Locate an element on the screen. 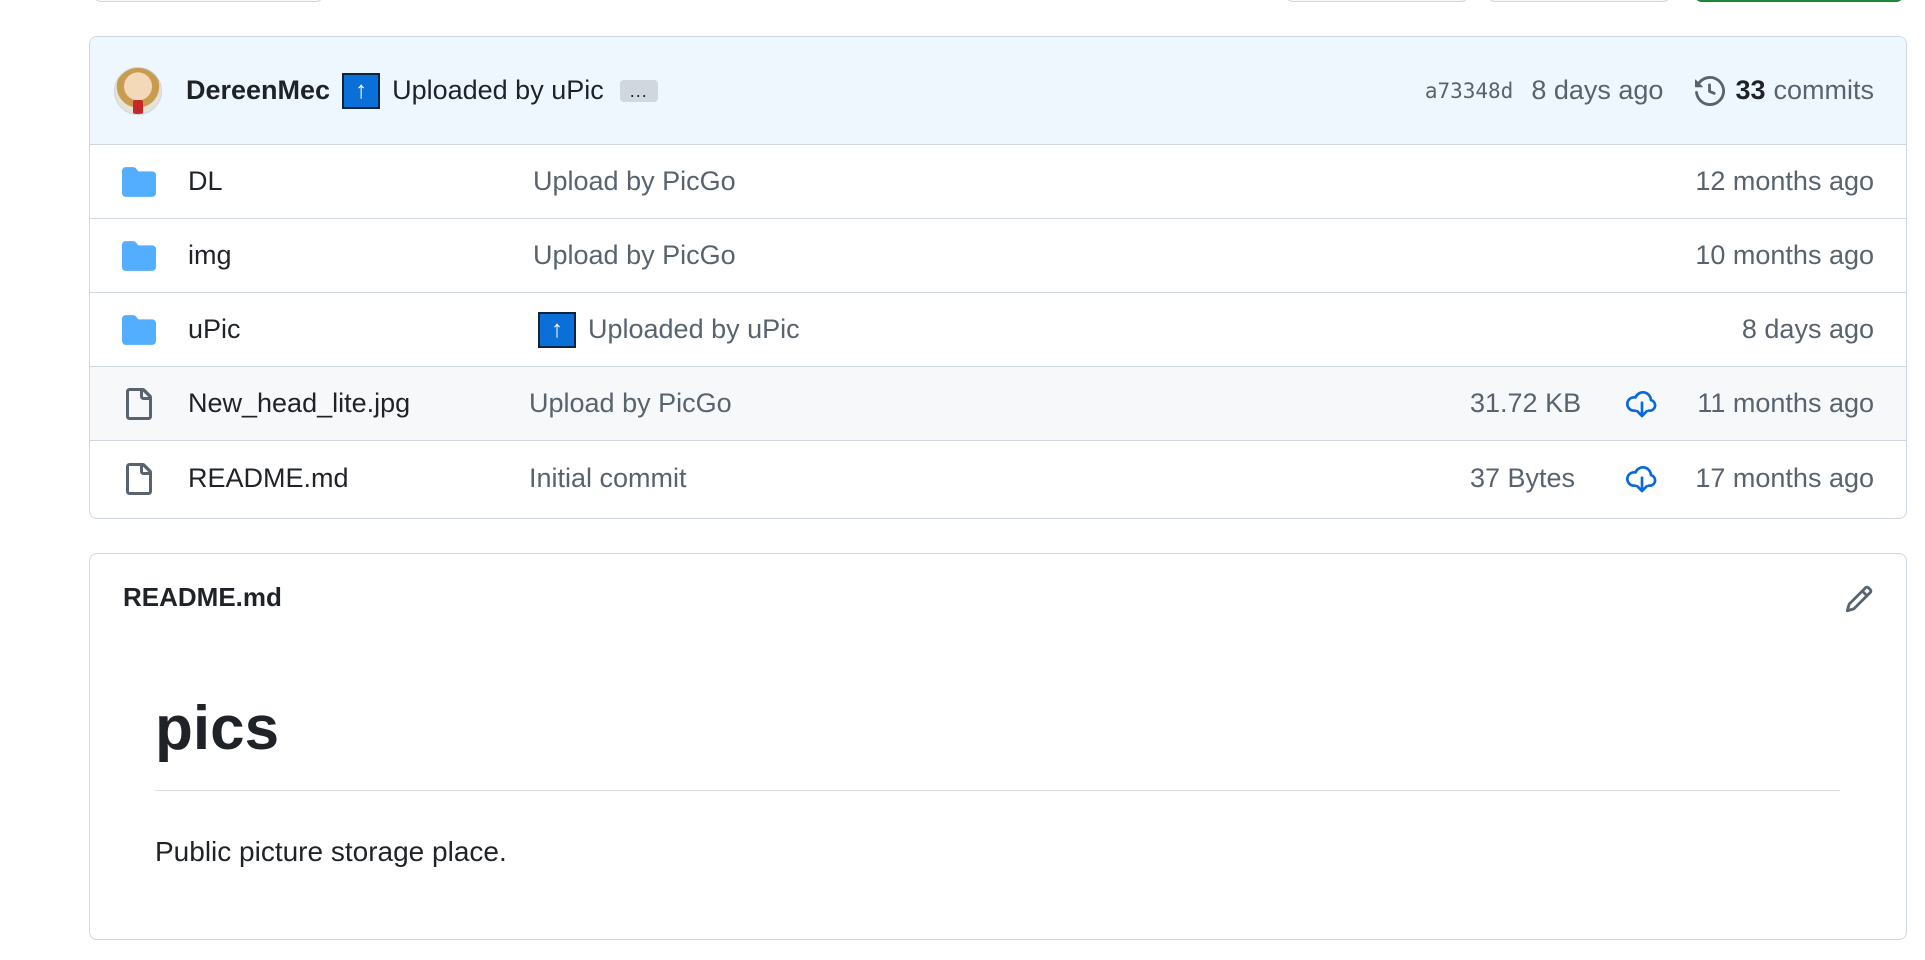  readme-filename: README.md is located at coordinates (202, 597).